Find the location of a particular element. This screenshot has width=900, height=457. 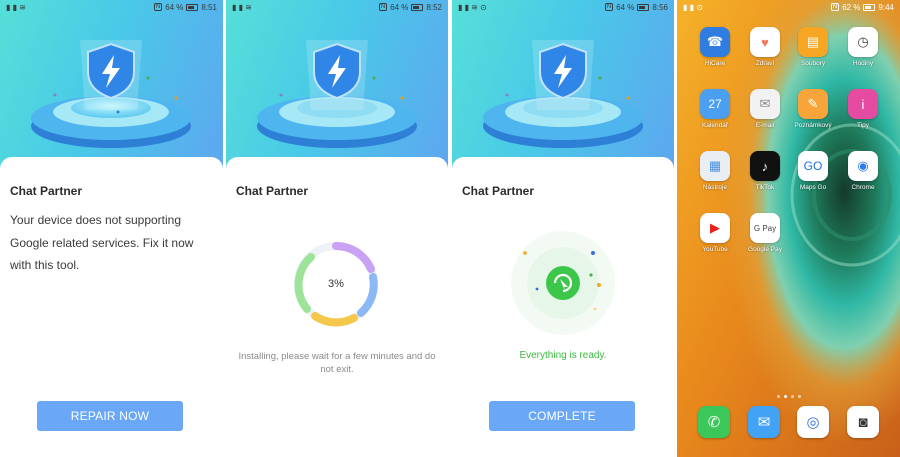

app-hodiny: ◷ Hodiny is located at coordinates (863, 47).